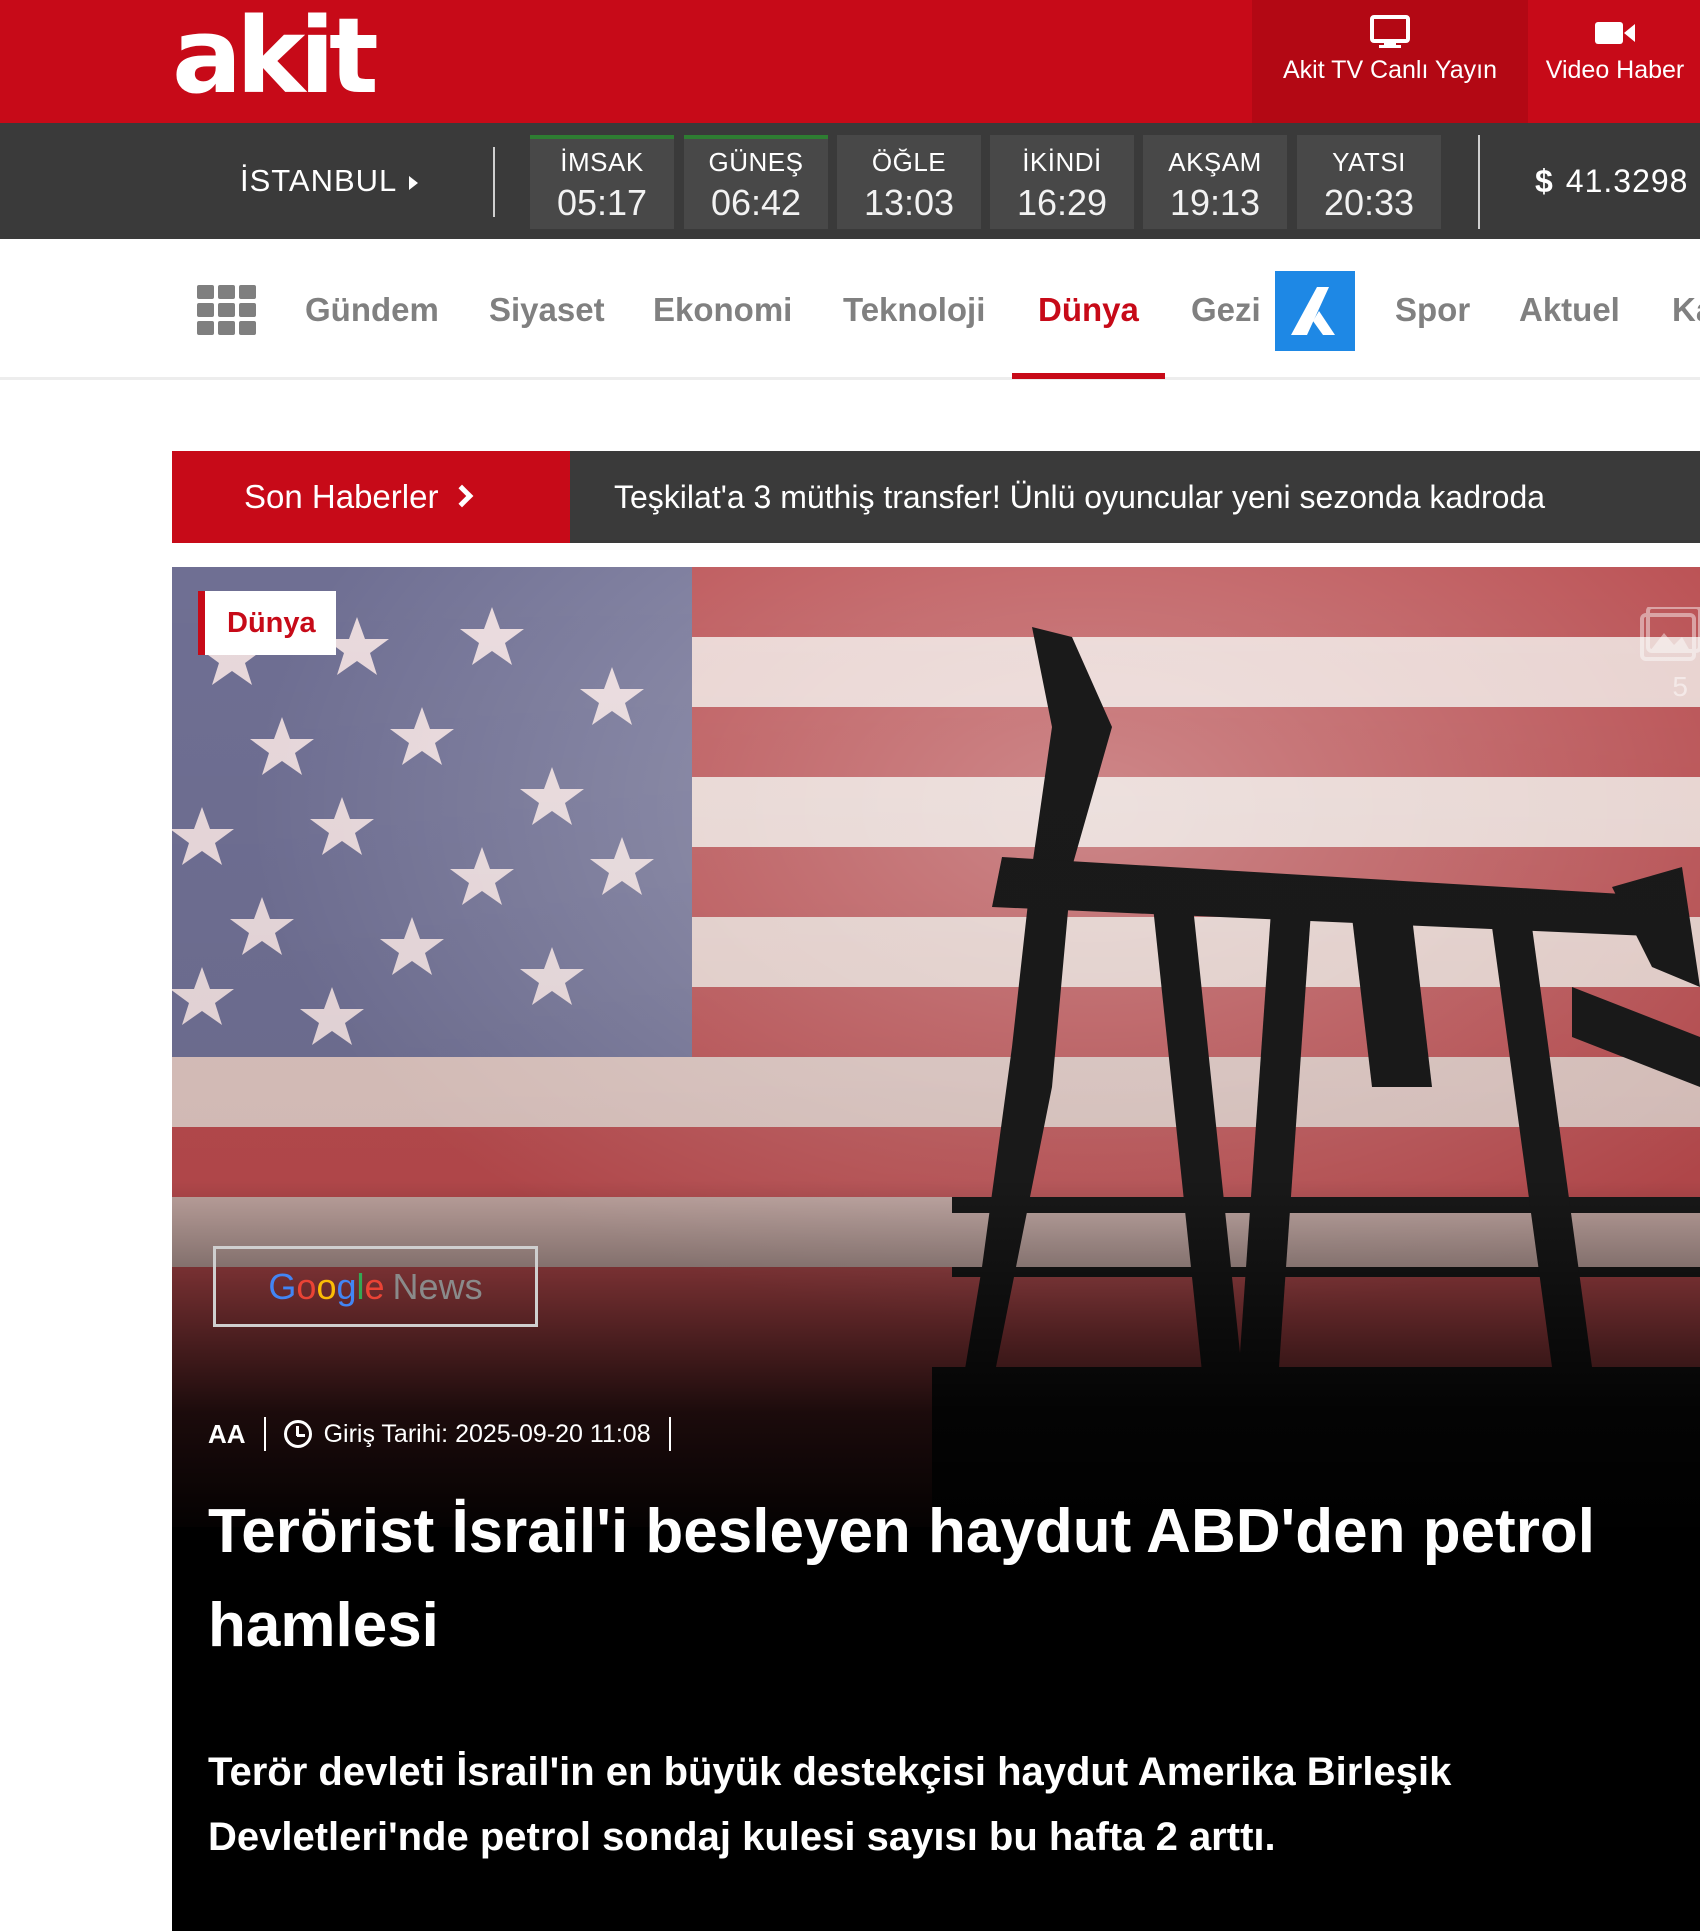  What do you see at coordinates (1369, 202) in the screenshot?
I see `prayer-time-value: 20:33` at bounding box center [1369, 202].